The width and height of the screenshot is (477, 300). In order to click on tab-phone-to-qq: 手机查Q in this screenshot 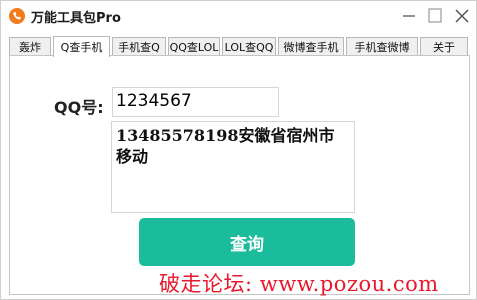, I will do `click(139, 46)`.